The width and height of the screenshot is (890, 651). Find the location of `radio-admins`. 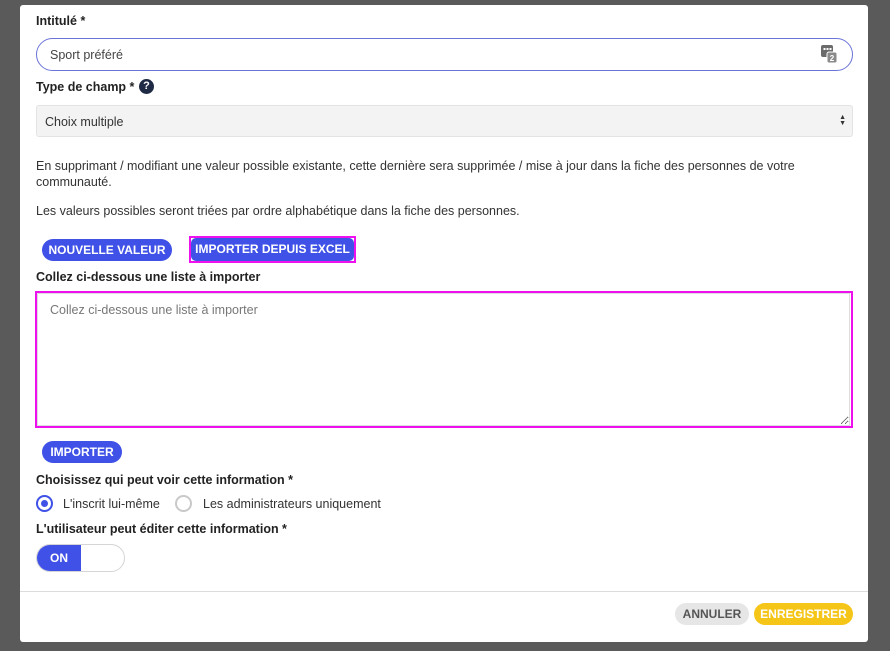

radio-admins is located at coordinates (183, 503).